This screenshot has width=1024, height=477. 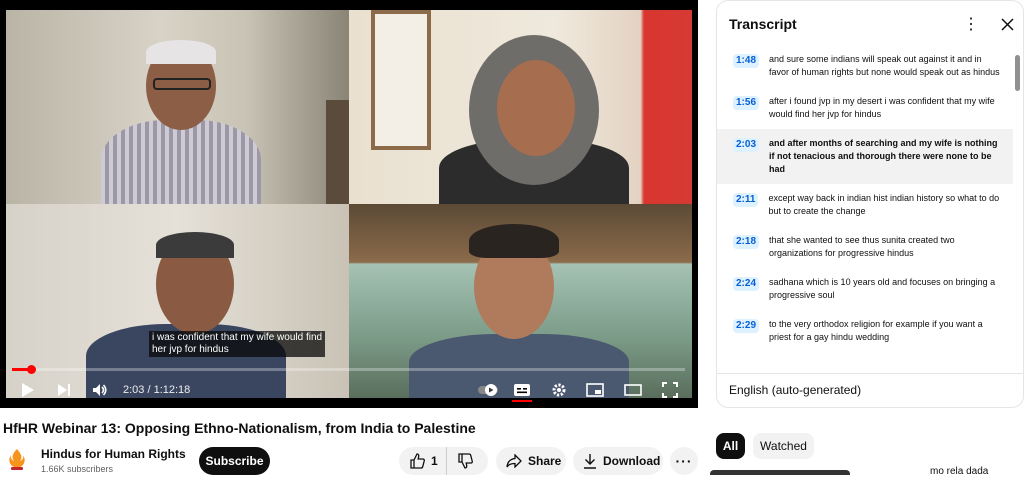 I want to click on autoplay-toggle, so click(x=488, y=390).